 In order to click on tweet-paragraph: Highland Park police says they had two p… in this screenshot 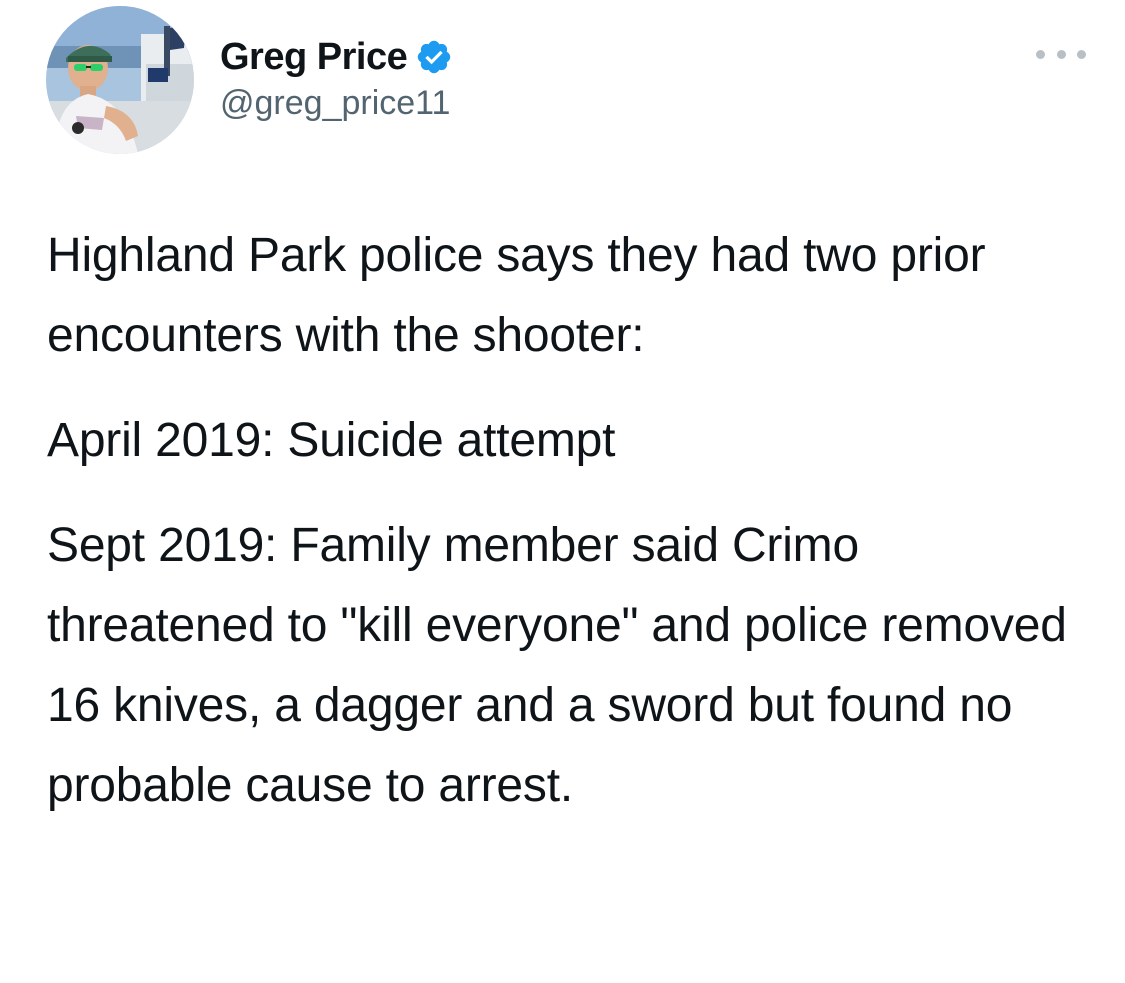, I will do `click(516, 295)`.